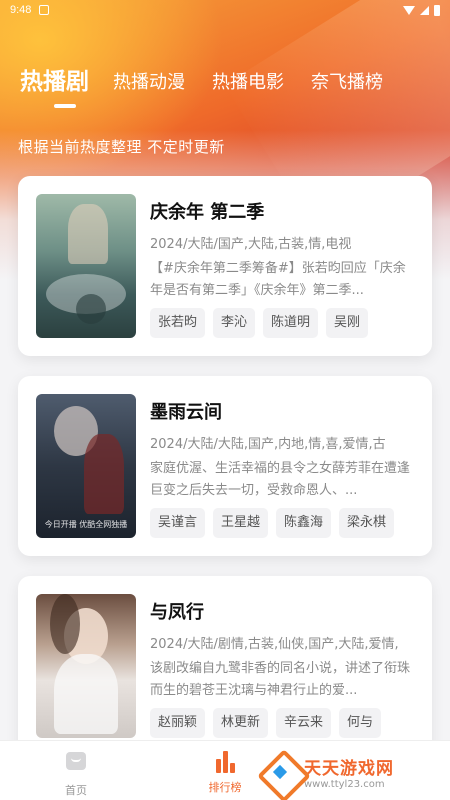  What do you see at coordinates (347, 323) in the screenshot?
I see `cast-tag: 吴刚` at bounding box center [347, 323].